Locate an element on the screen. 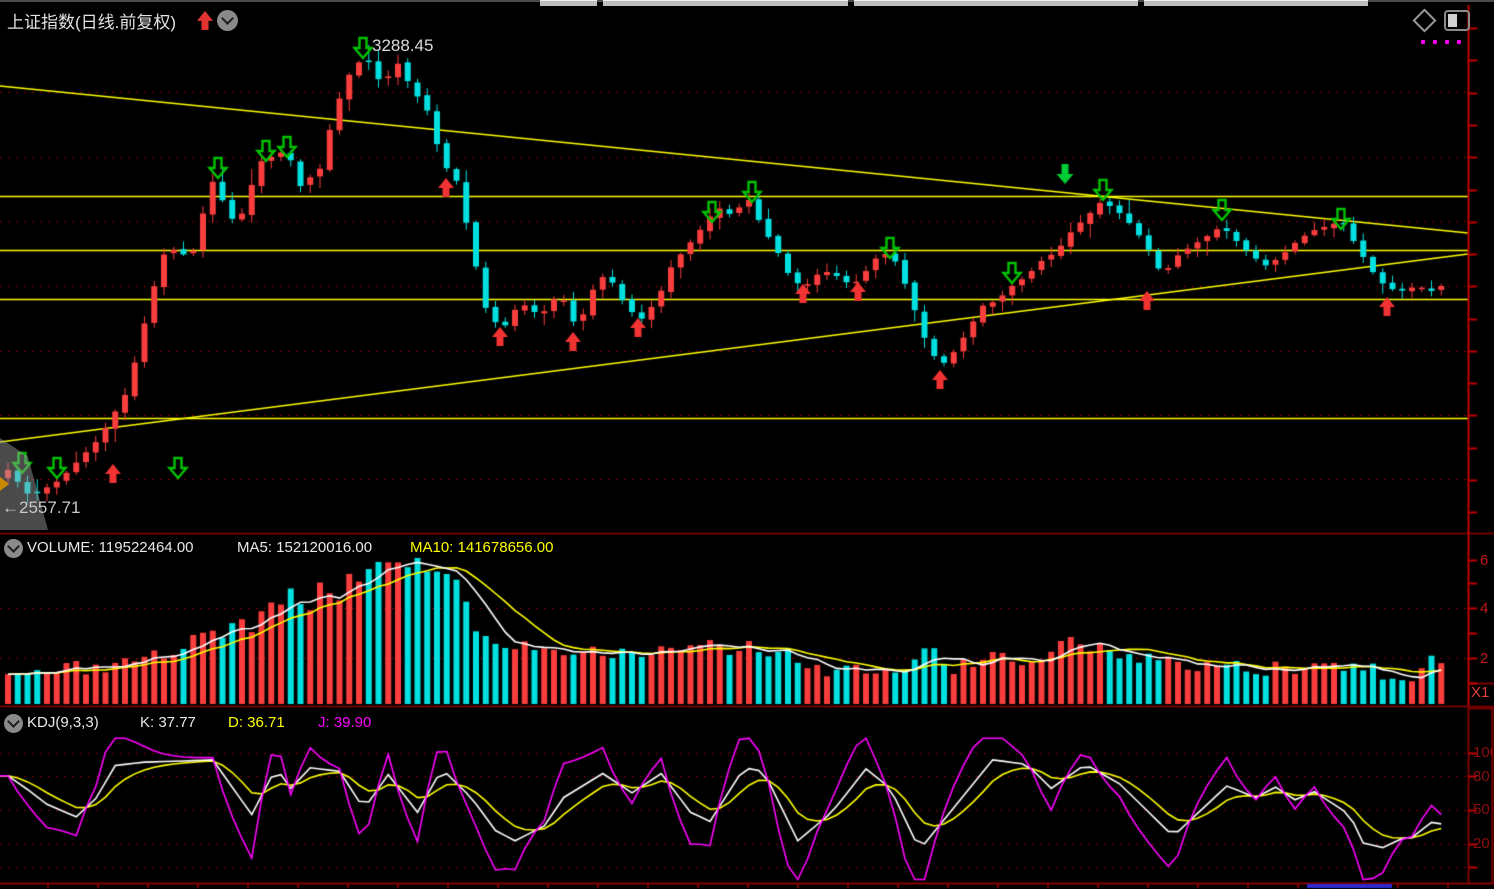  kdj-d-label: D: 36.71 is located at coordinates (256, 722).